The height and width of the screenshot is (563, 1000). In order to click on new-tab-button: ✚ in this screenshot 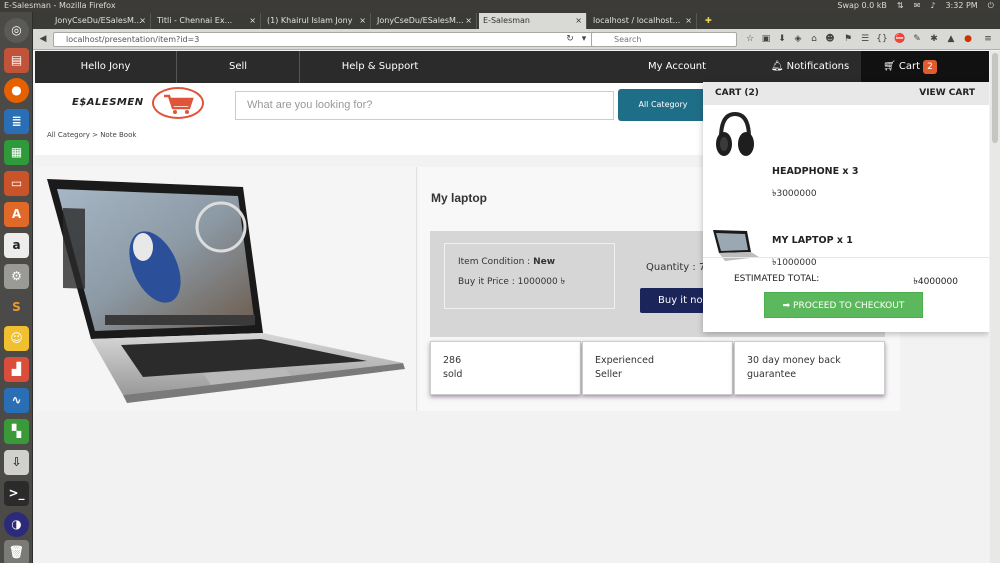, I will do `click(708, 21)`.